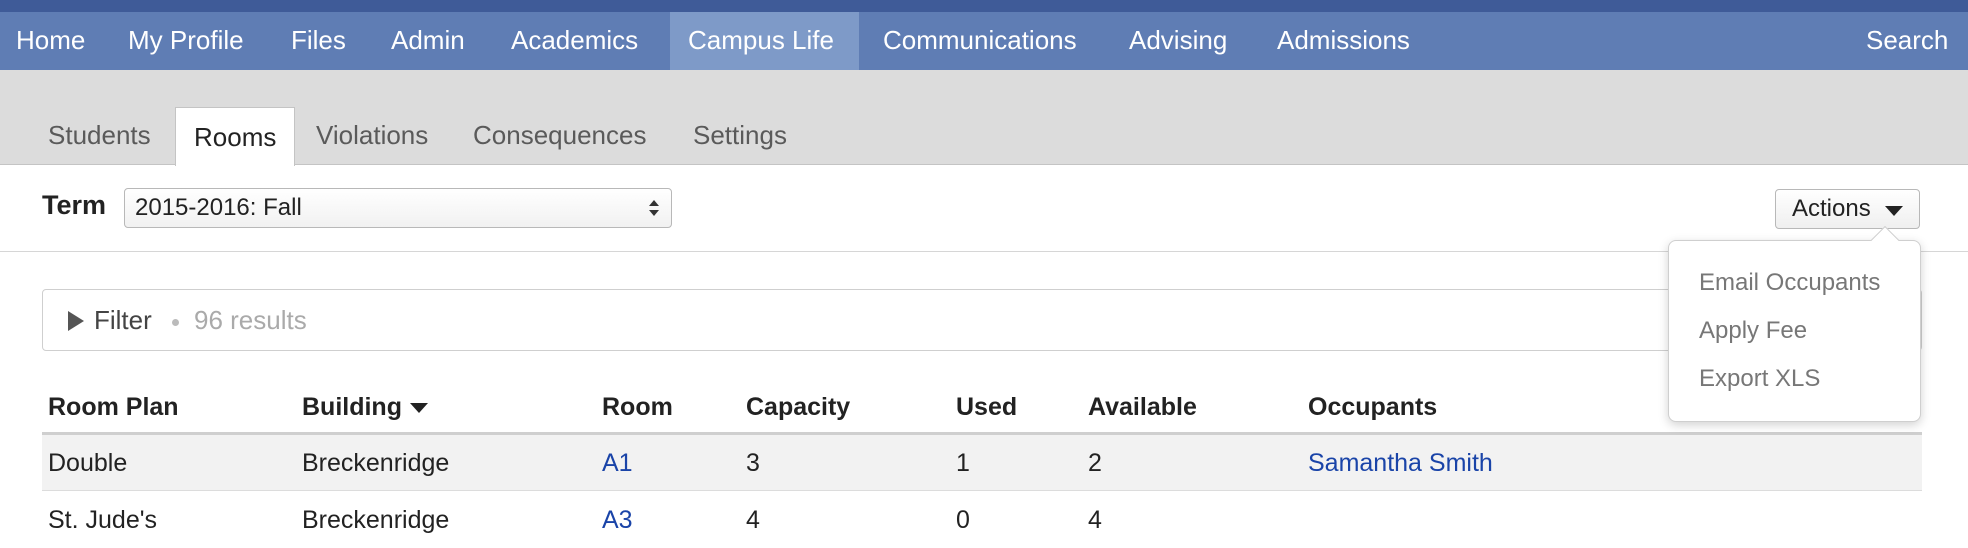 This screenshot has width=1968, height=548. I want to click on cell-available: 4, so click(1095, 520).